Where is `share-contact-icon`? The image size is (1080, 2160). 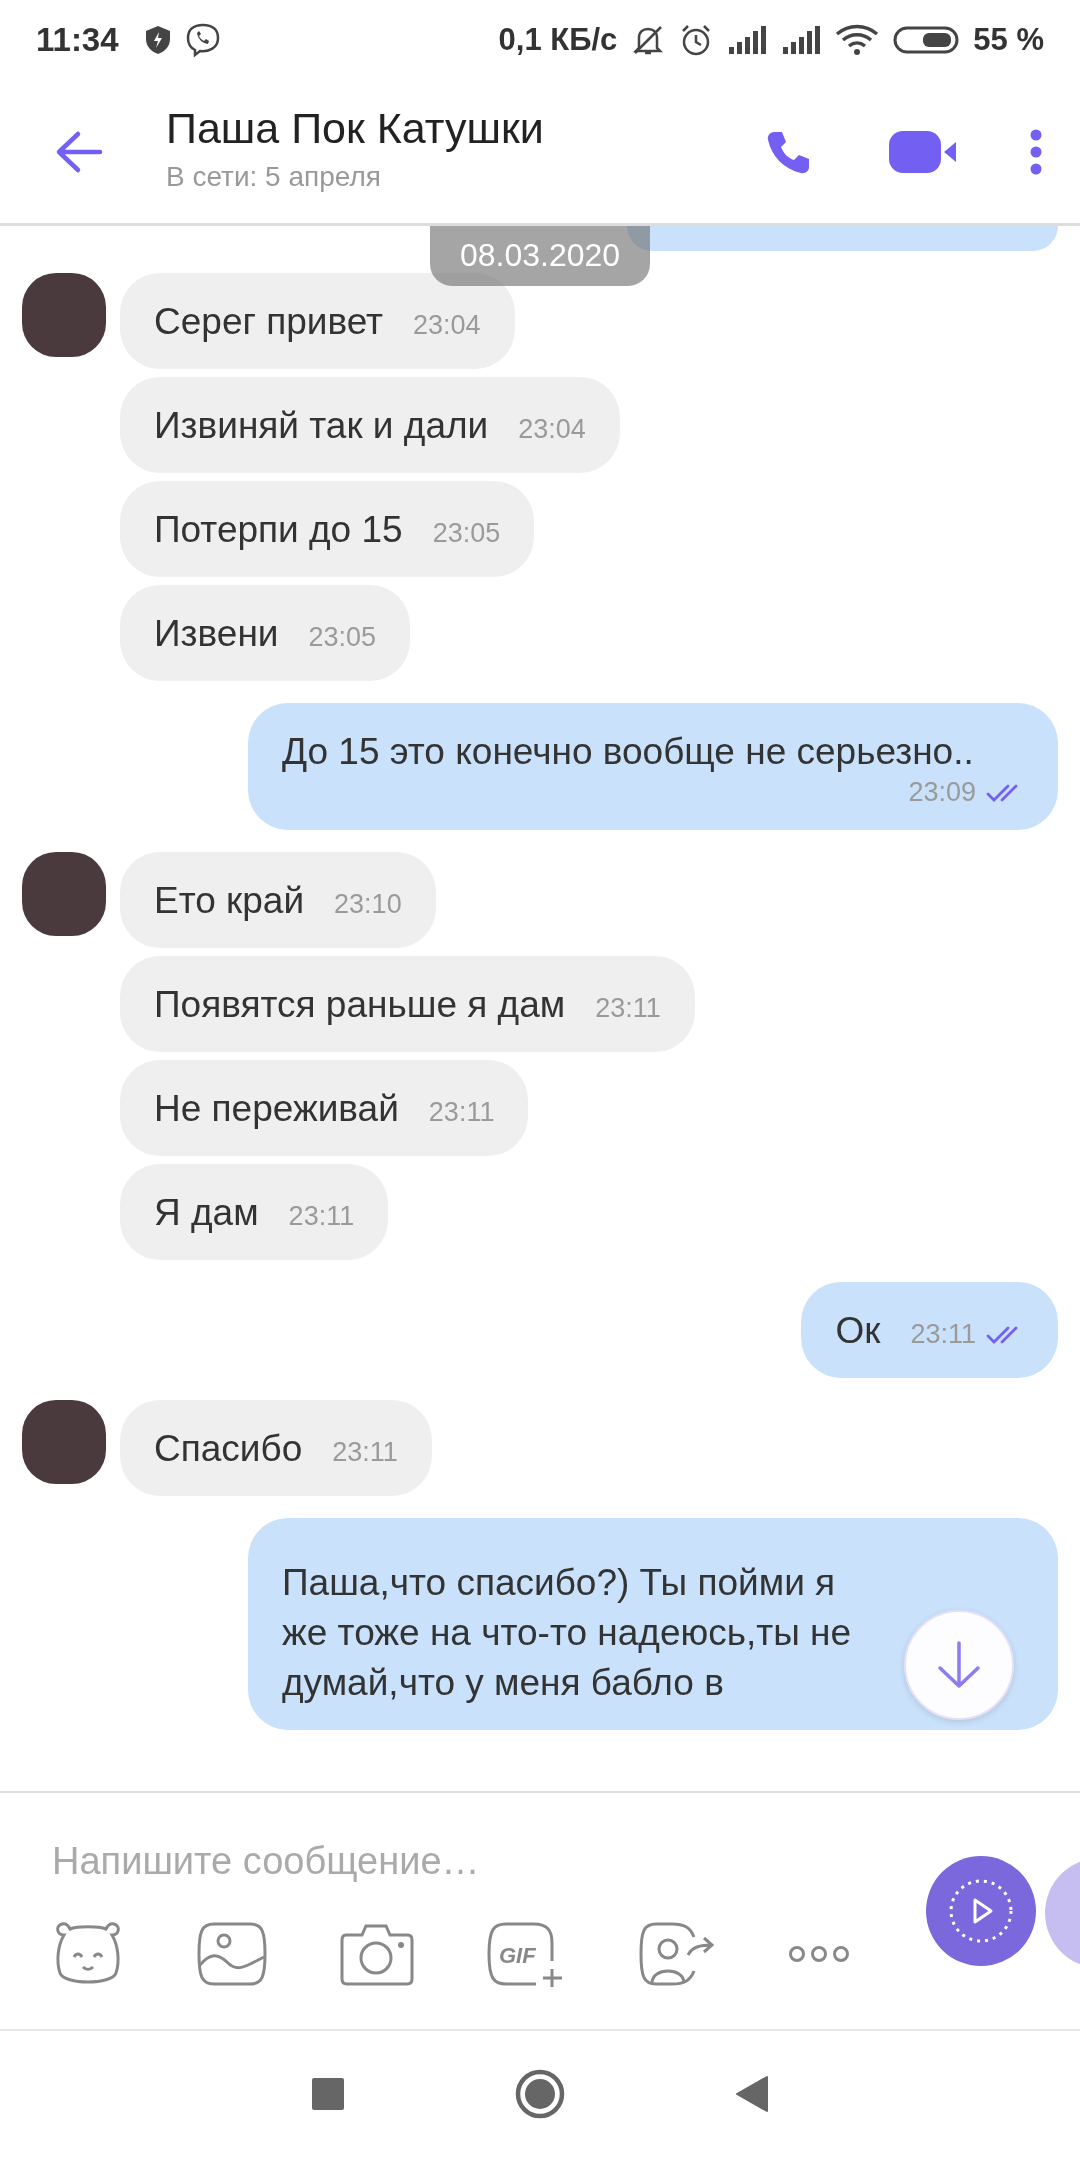 share-contact-icon is located at coordinates (677, 1954).